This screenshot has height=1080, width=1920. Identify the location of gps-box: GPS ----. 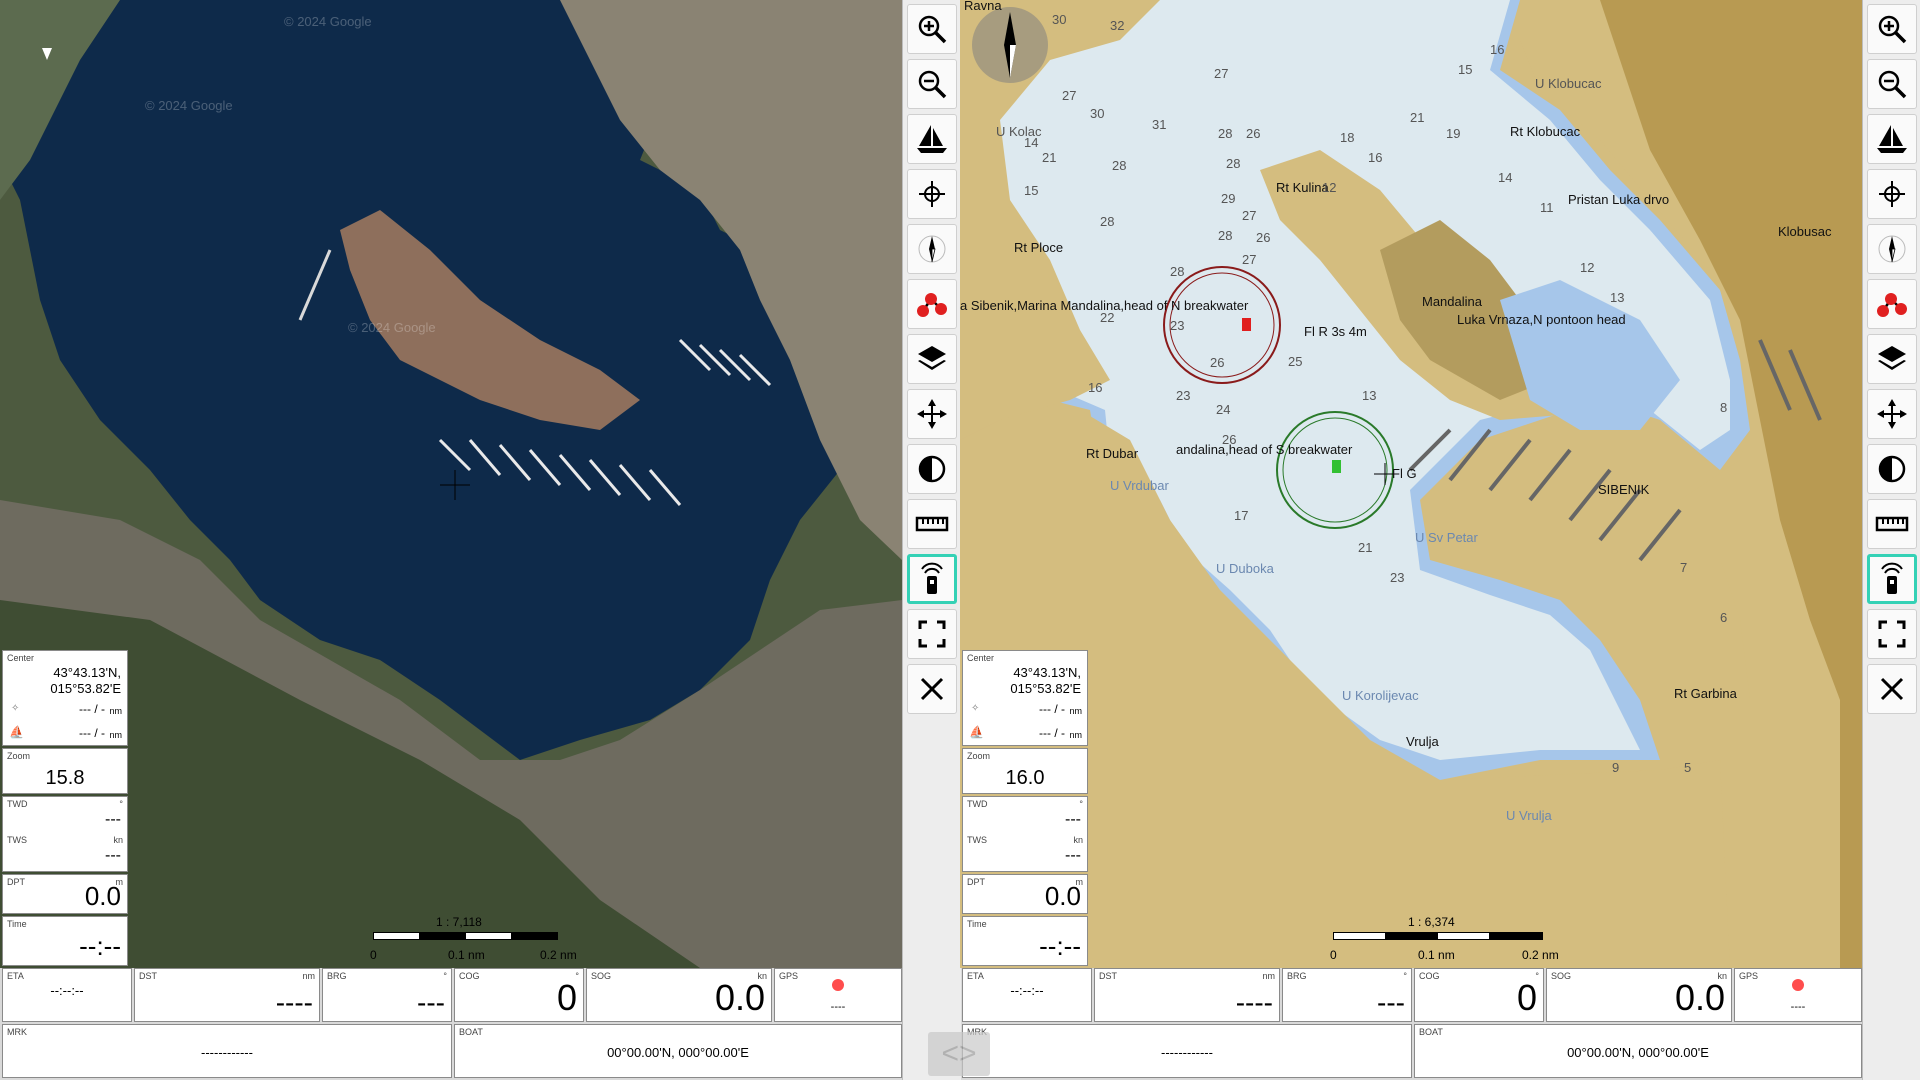
(838, 995).